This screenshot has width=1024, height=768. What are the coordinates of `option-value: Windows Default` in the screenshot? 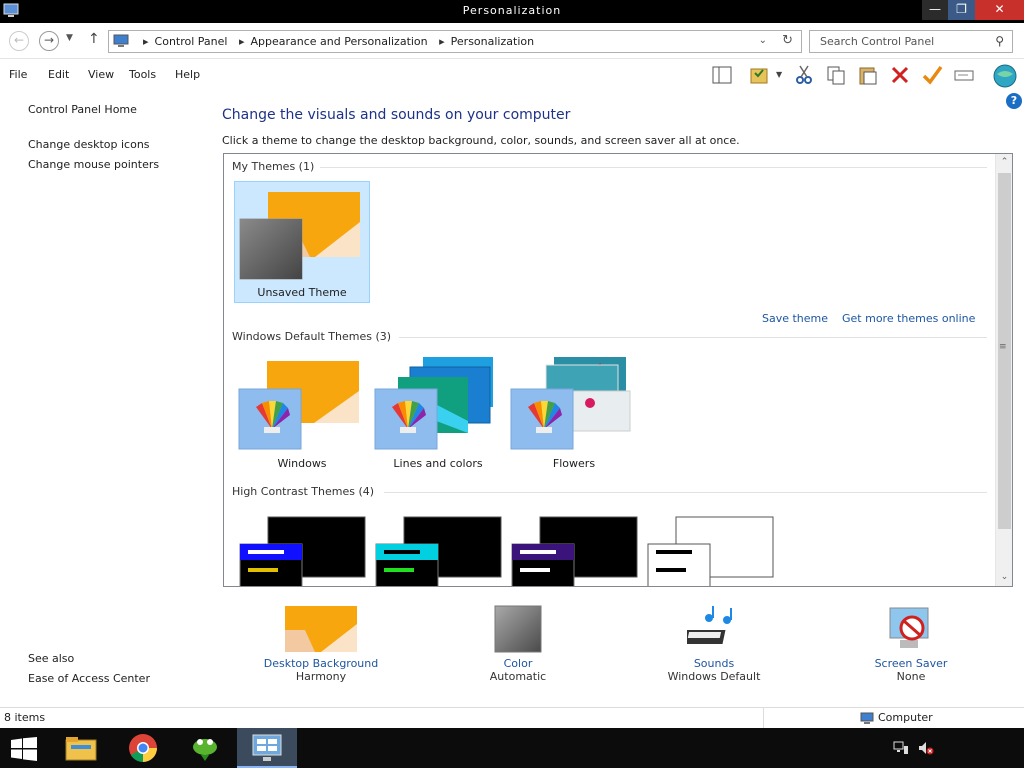 It's located at (714, 676).